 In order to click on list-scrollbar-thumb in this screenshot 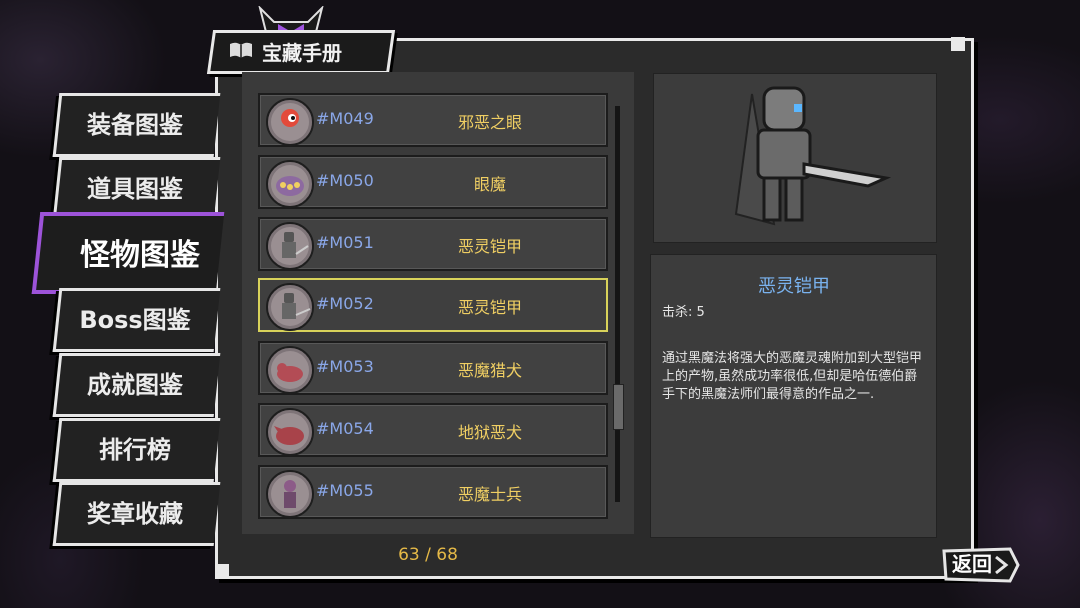, I will do `click(618, 407)`.